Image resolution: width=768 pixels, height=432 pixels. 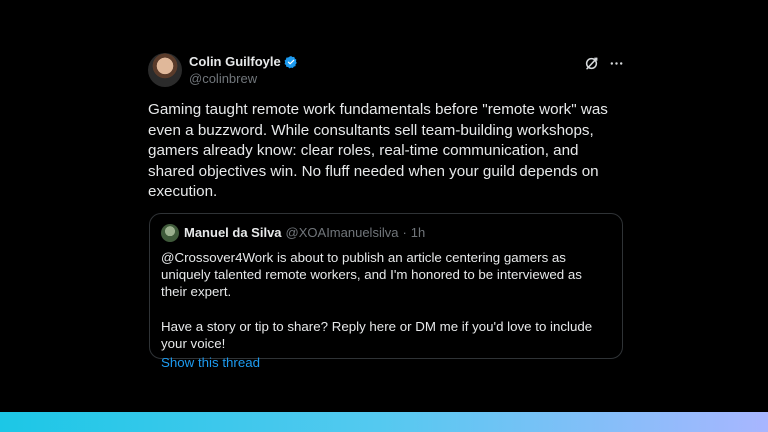 I want to click on quoted-timestamp: 1h, so click(x=418, y=232).